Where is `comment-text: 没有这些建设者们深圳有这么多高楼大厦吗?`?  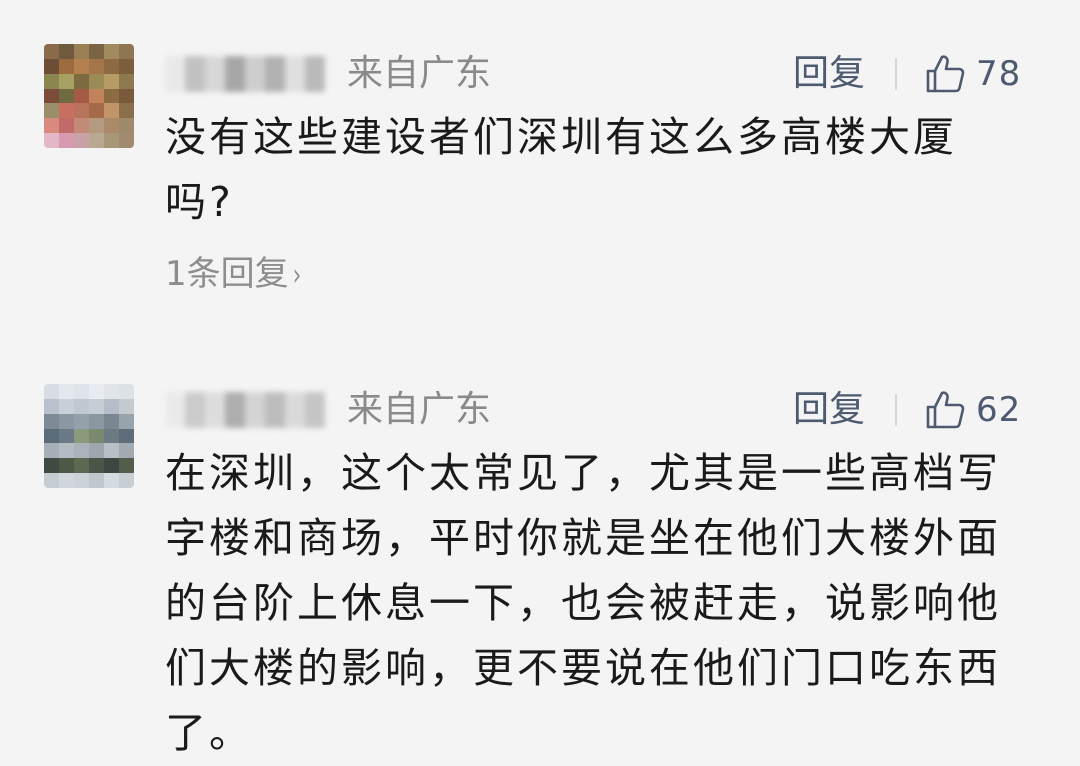
comment-text: 没有这些建设者们深圳有这么多高楼大厦吗? is located at coordinates (561, 169).